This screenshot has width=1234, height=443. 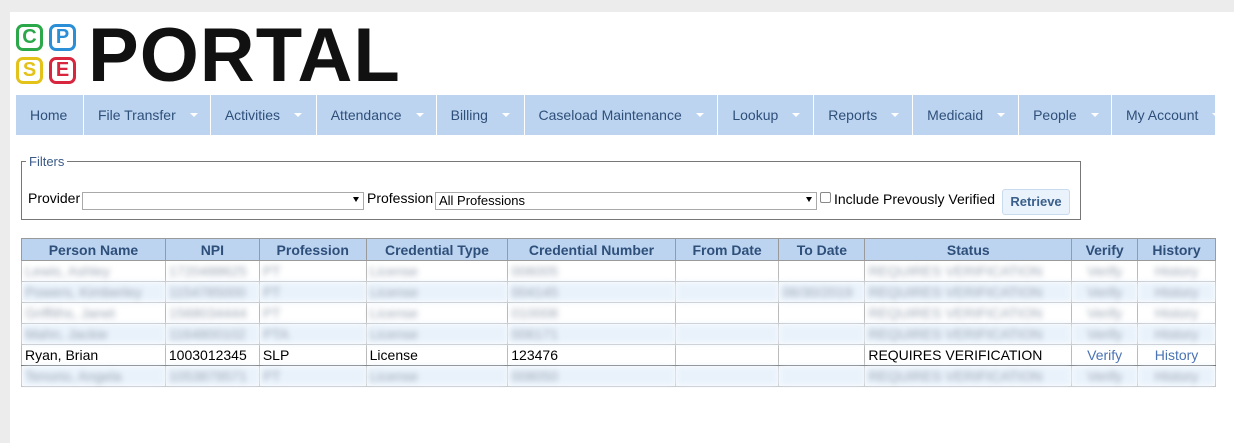 I want to click on nav-lookup: Lookup, so click(x=766, y=115).